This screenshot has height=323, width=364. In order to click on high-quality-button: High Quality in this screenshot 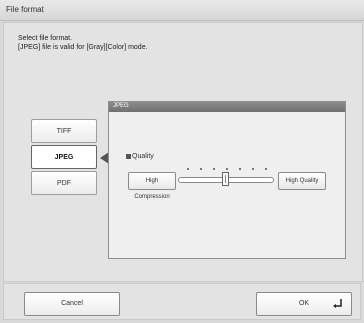, I will do `click(302, 181)`.